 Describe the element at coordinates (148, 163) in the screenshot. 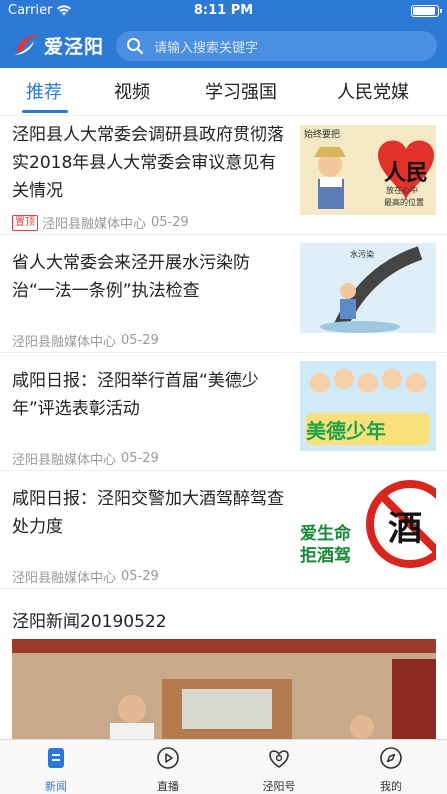

I see `news-item-title: 泾阳县人大常委会调研县政府贯彻落实2018年县人大常委会审议意见有关情况` at that location.